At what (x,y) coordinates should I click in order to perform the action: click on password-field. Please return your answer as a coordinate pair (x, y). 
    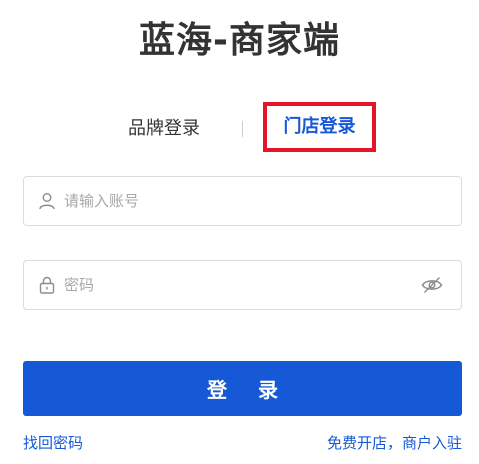
    Looking at the image, I should click on (242, 285).